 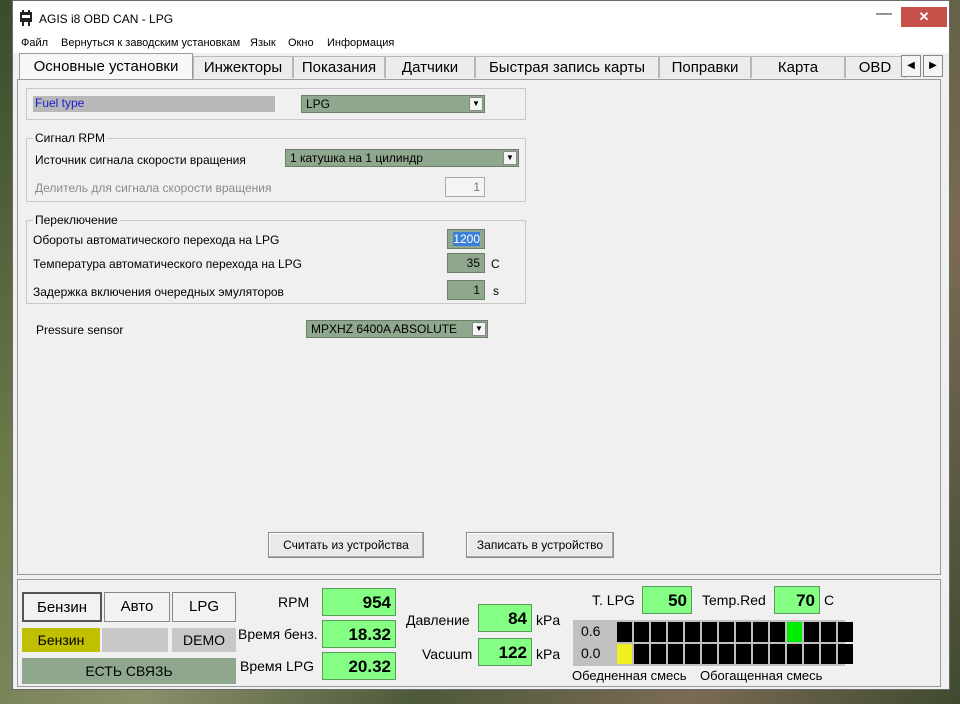 What do you see at coordinates (667, 600) in the screenshot?
I see `lpg-temp-value: 50` at bounding box center [667, 600].